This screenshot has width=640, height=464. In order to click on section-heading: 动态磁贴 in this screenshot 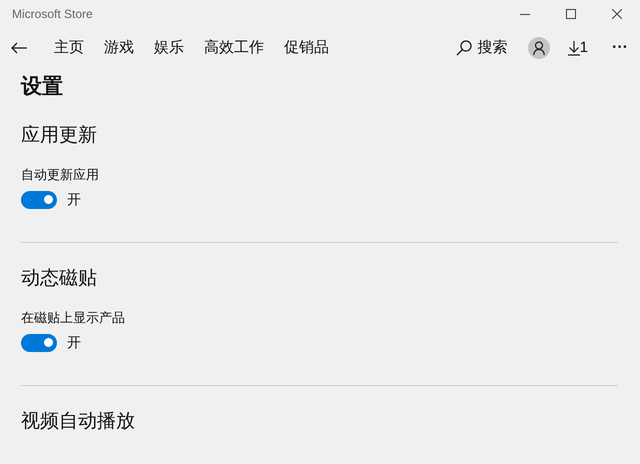, I will do `click(59, 279)`.